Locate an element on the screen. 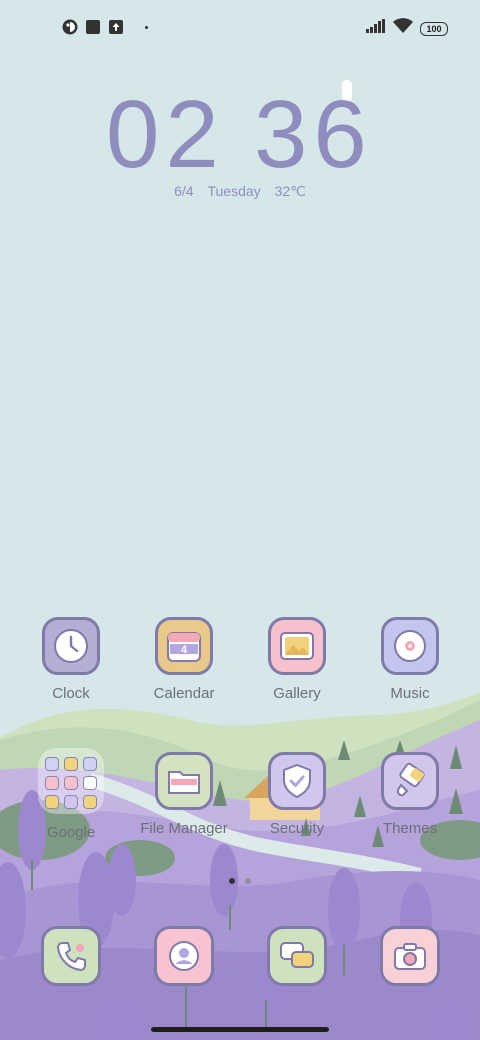 The image size is (480, 1040). app-calendar: 4 Calendar is located at coordinates (184, 659).